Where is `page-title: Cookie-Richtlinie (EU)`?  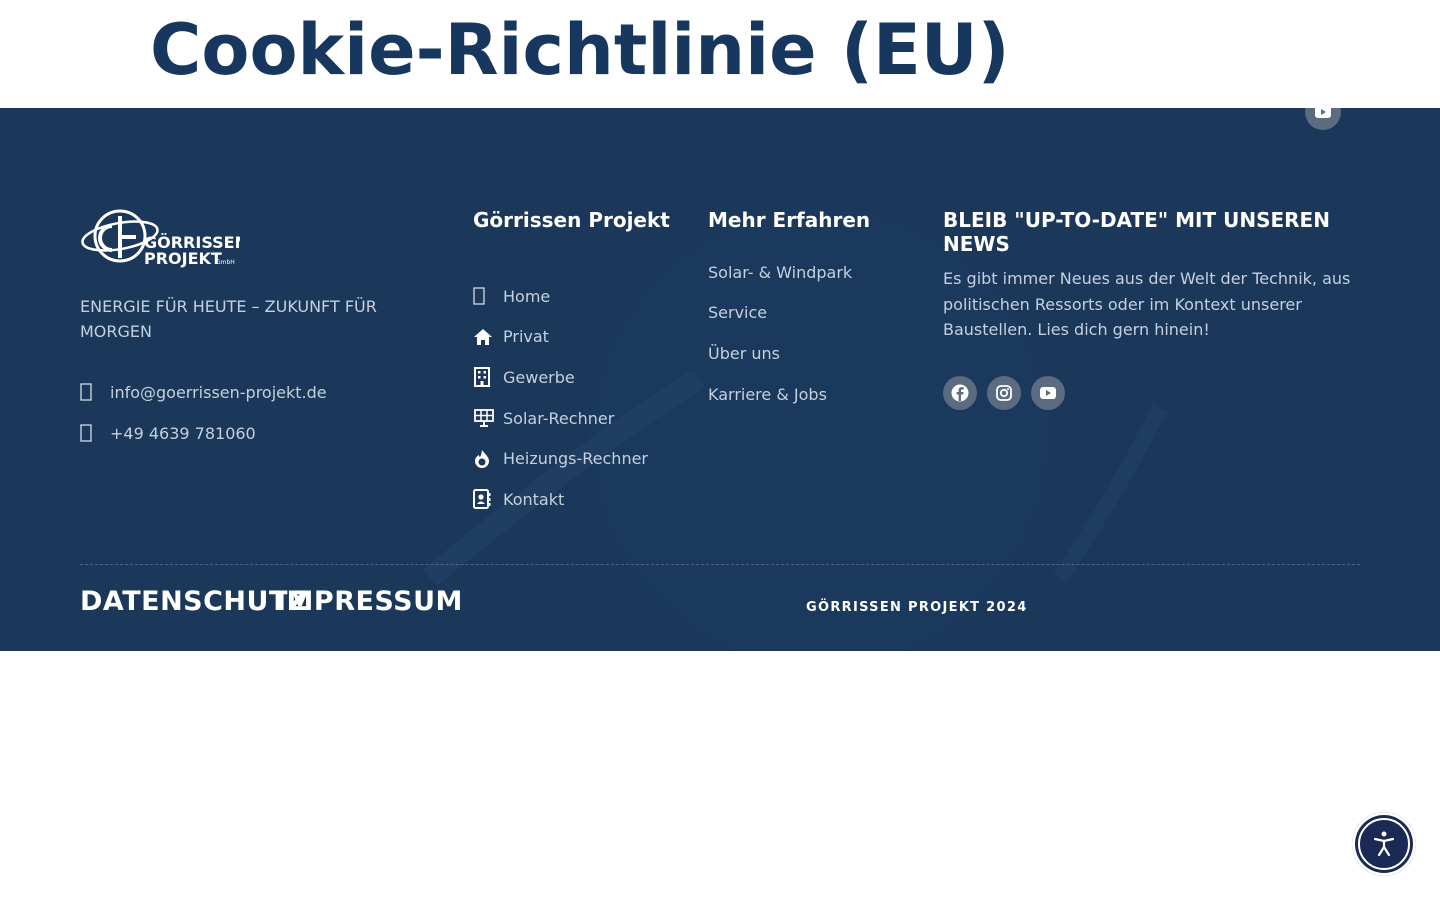 page-title: Cookie-Richtlinie (EU) is located at coordinates (580, 50).